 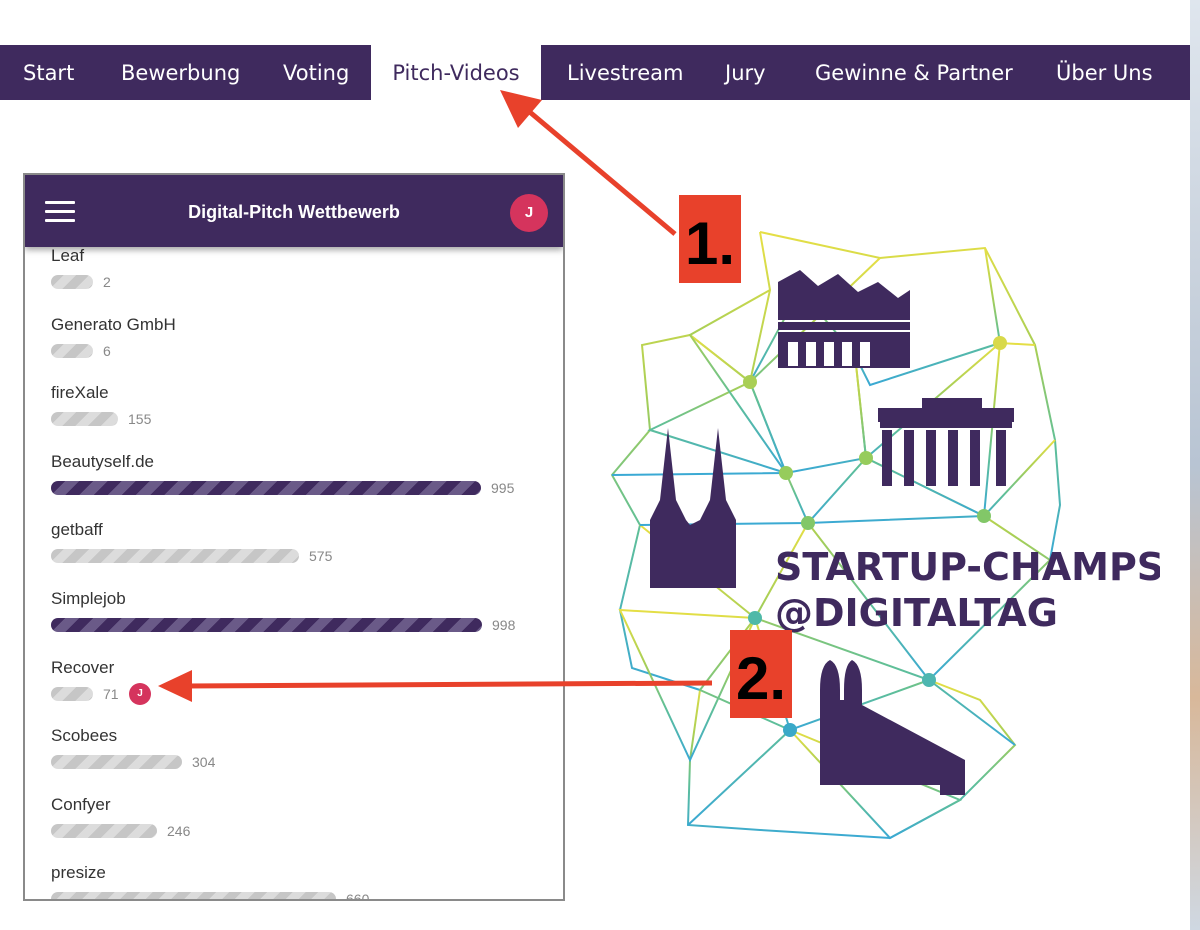 What do you see at coordinates (761, 674) in the screenshot?
I see `step-2-badge: 2.` at bounding box center [761, 674].